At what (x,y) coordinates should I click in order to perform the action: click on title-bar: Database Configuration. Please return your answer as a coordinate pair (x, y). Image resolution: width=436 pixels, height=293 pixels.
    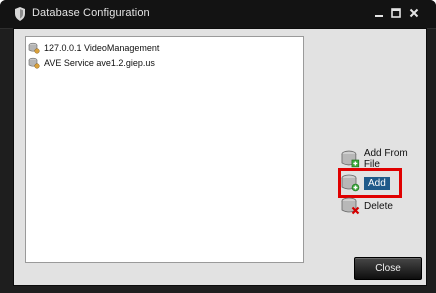
    Looking at the image, I should click on (218, 14).